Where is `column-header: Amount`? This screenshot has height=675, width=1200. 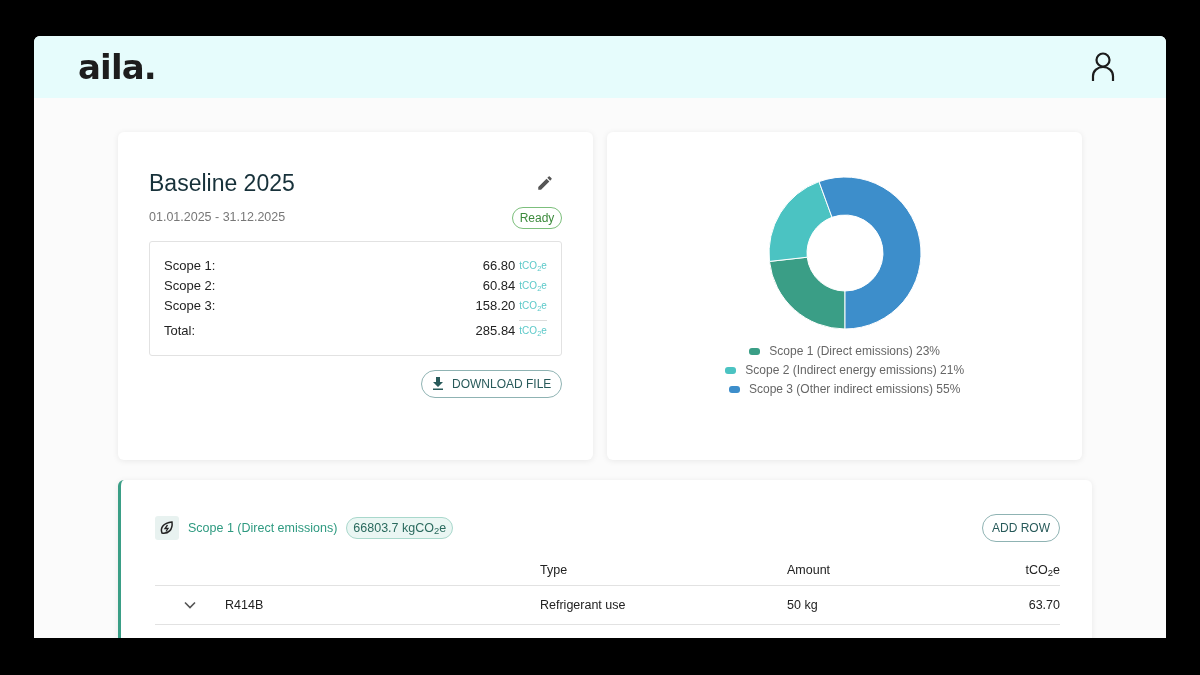 column-header: Amount is located at coordinates (809, 571).